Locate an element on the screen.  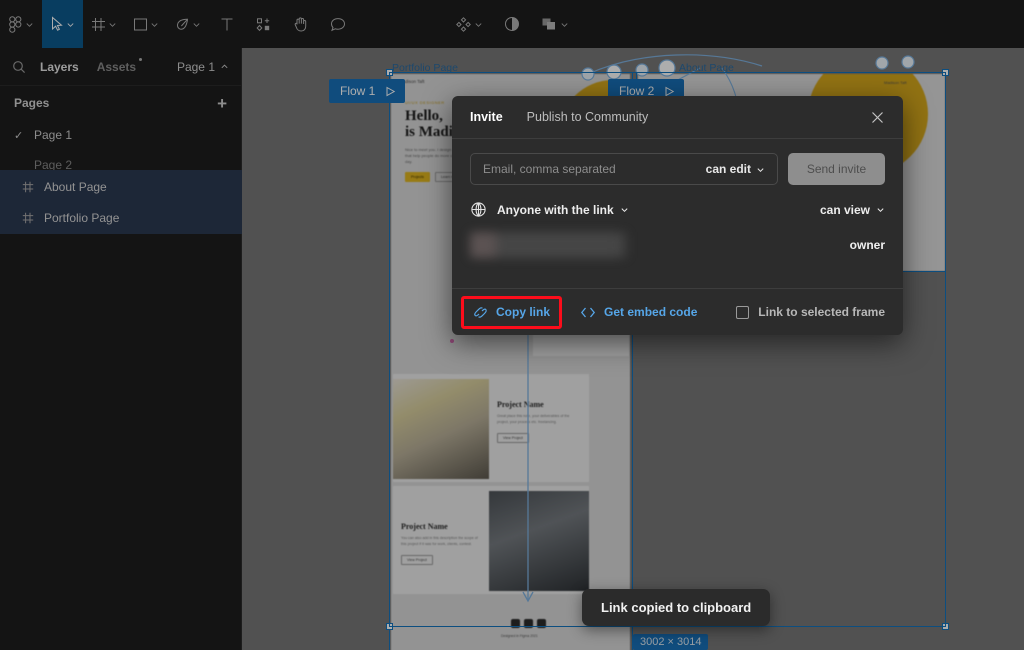
link-permission-label: can view is located at coordinates (844, 209).